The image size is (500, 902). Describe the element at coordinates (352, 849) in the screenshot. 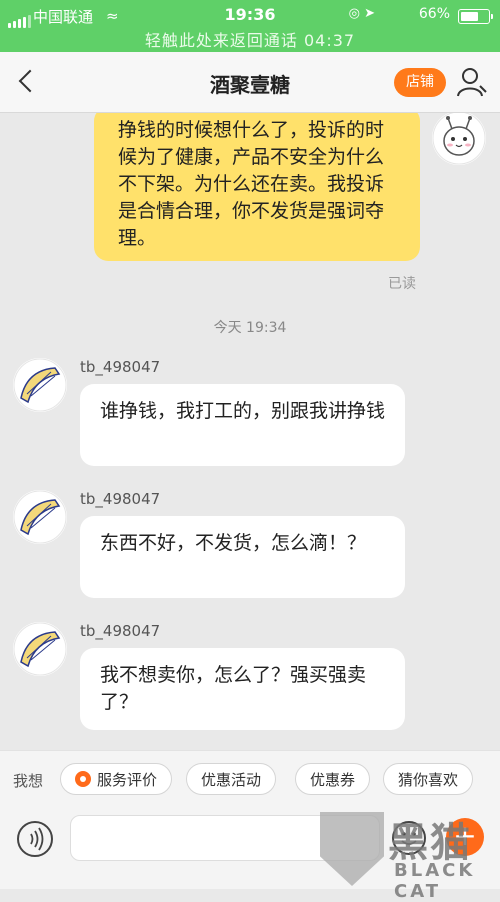

I see `cat-shield-icon` at that location.